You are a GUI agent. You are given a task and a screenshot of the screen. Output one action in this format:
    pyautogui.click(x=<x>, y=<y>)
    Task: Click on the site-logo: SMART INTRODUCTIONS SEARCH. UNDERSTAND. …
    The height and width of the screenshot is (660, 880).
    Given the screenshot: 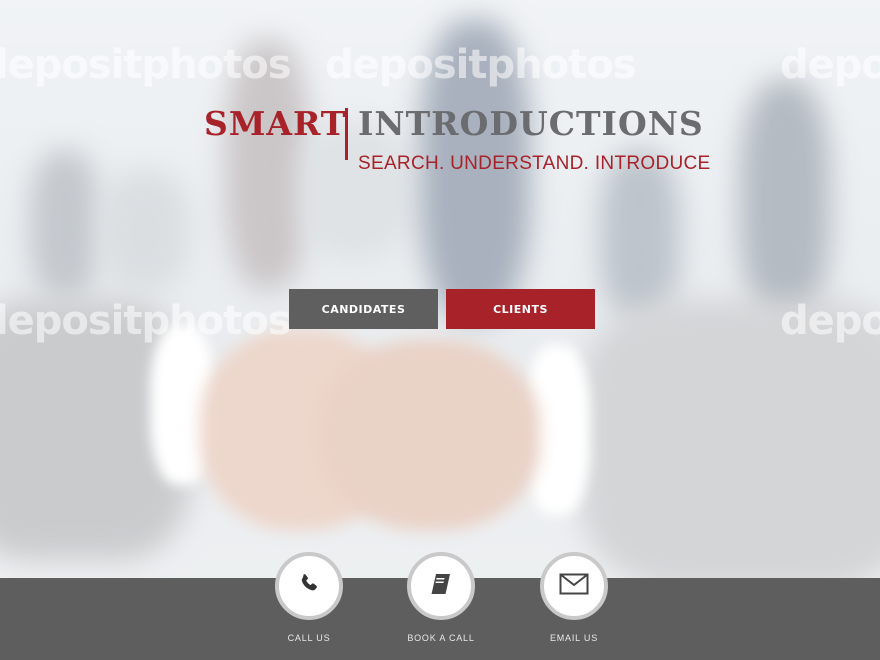 What is the action you would take?
    pyautogui.click(x=457, y=141)
    